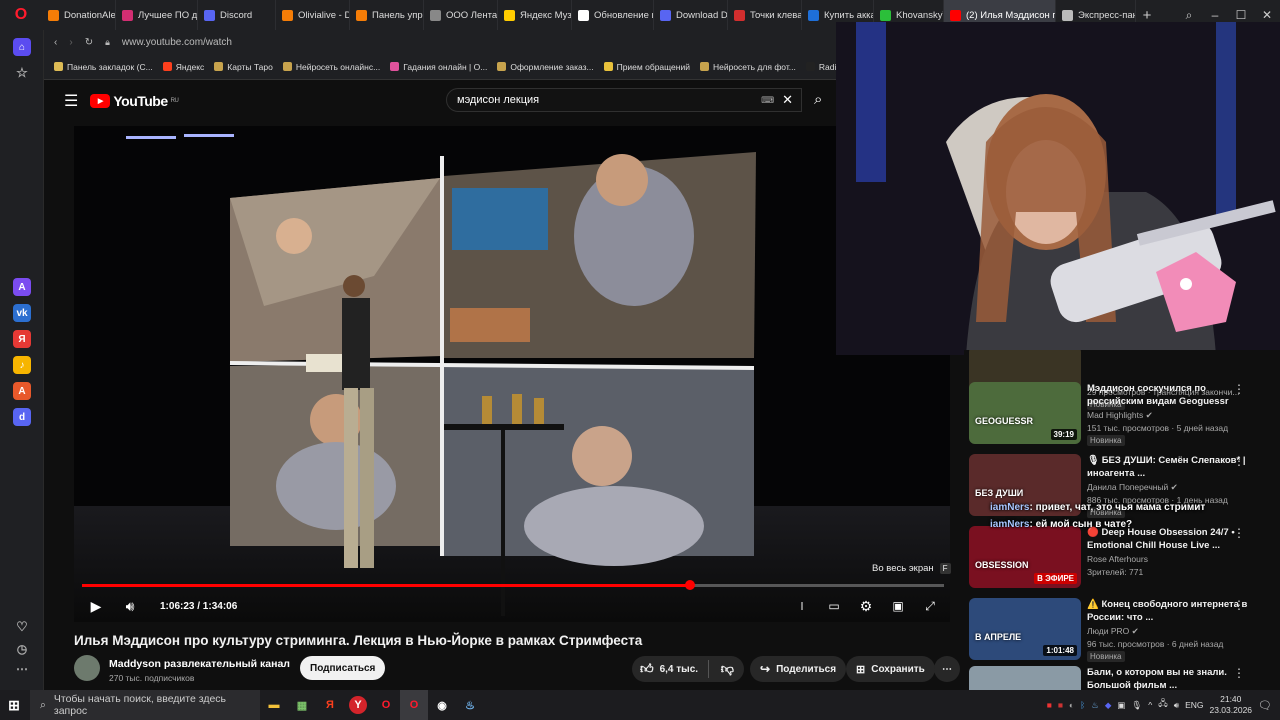 The image size is (1280, 720). What do you see at coordinates (1117, 559) in the screenshot?
I see `recommendation-channel: Rose Afterhours` at bounding box center [1117, 559].